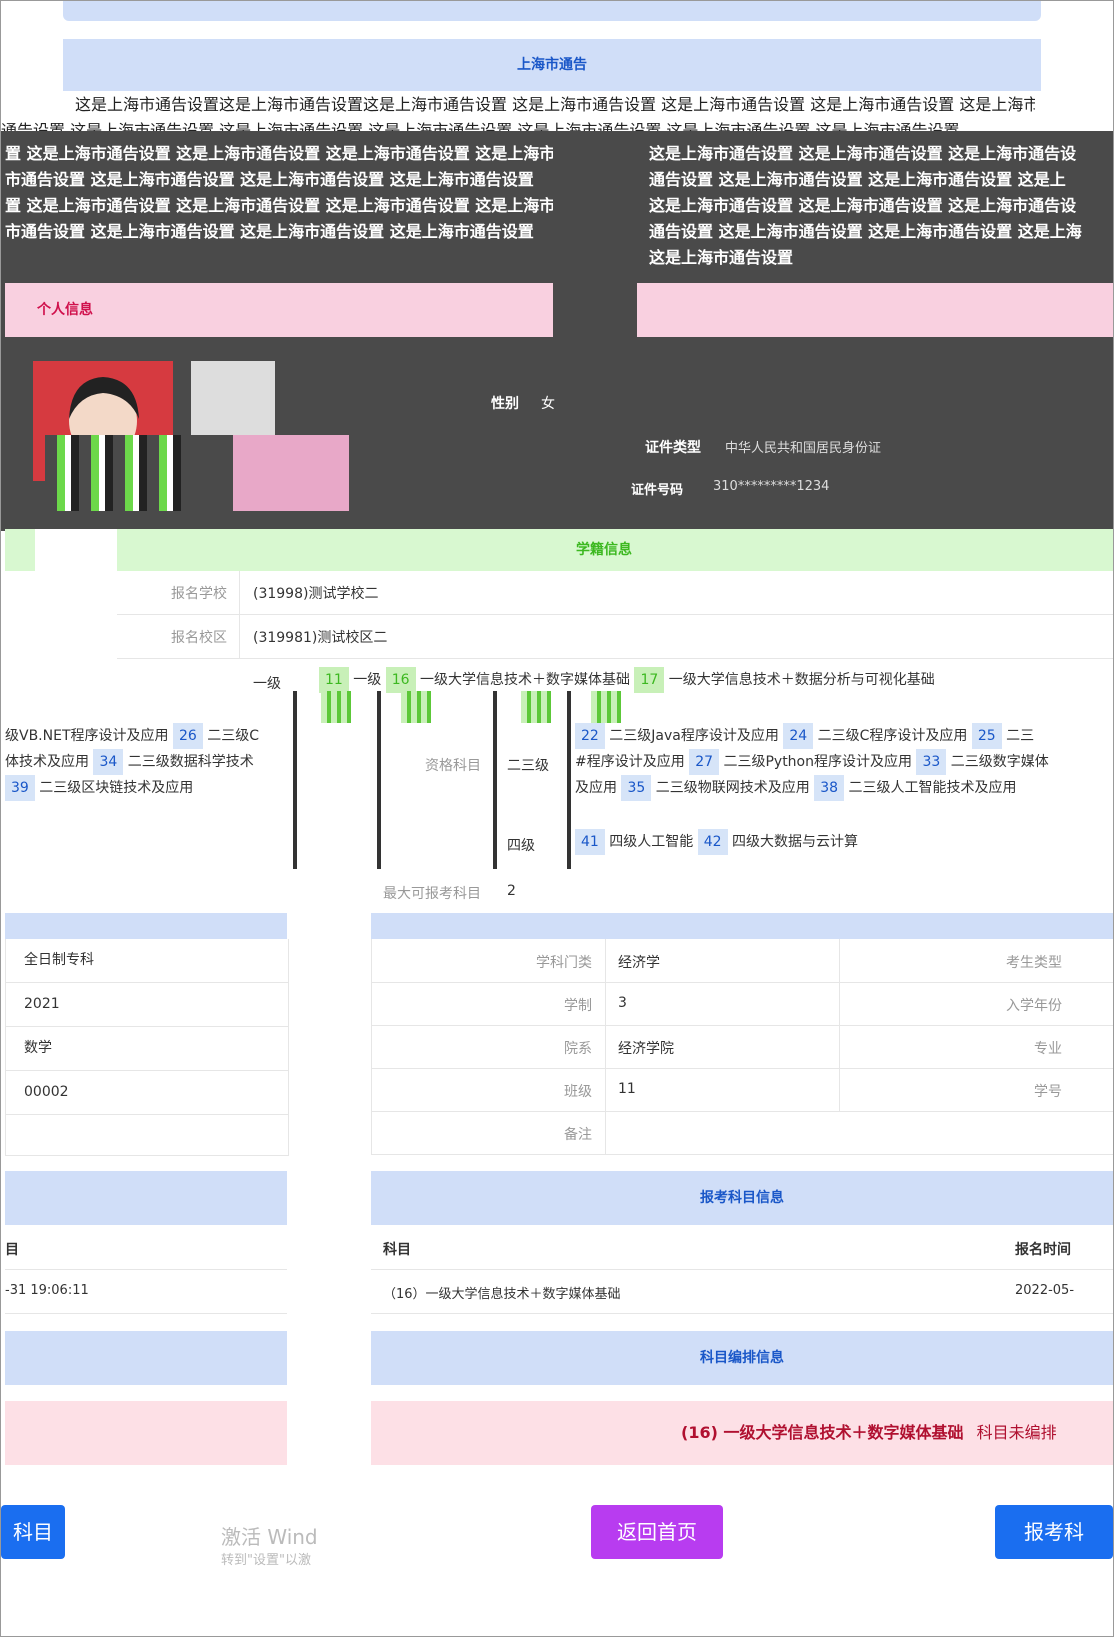 The image size is (1114, 1637). I want to click on register-subject-button: 报考科, so click(1054, 1532).